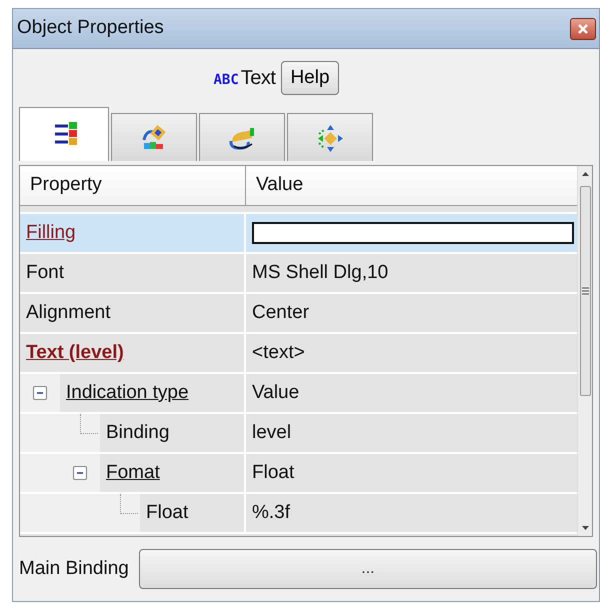  I want to click on move-icon, so click(330, 138).